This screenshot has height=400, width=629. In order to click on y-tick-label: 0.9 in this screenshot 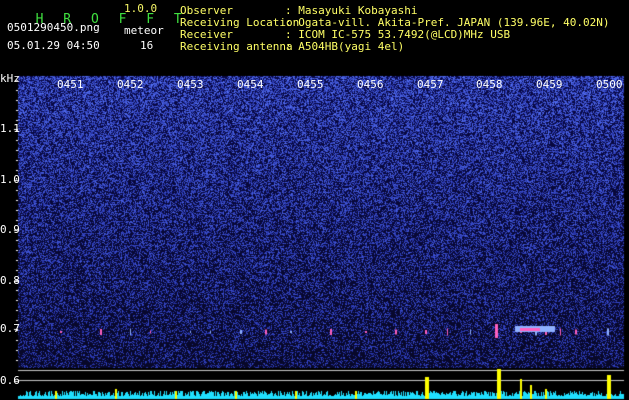, I will do `click(10, 229)`.